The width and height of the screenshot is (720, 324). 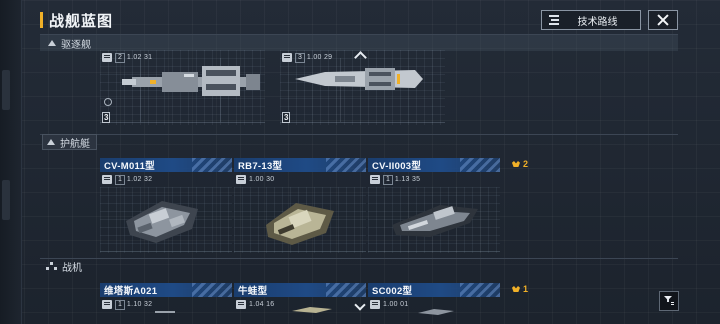 I want to click on card-header: CV-M011型 2, so click(x=180, y=165).